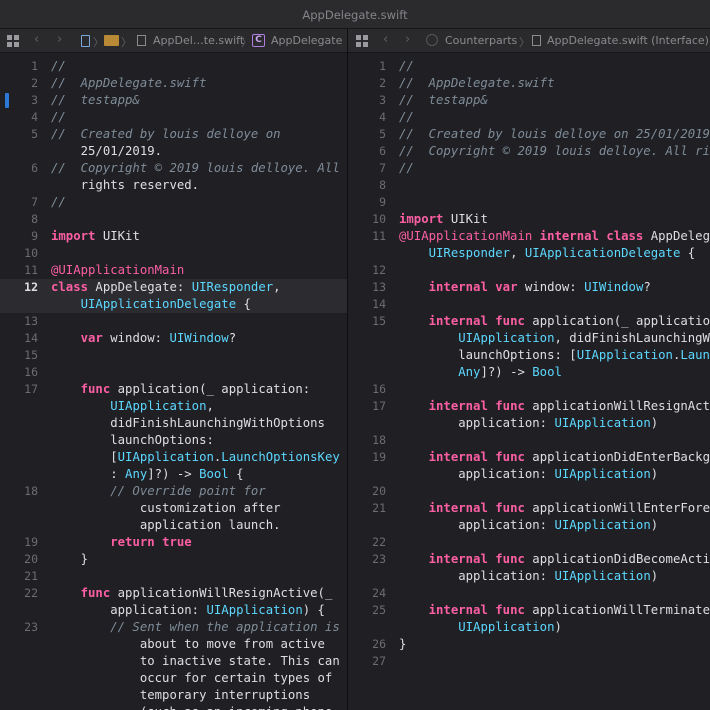 The image size is (710, 710). Describe the element at coordinates (173, 338) in the screenshot. I see `code-line: 14 var window: UIWindow?` at that location.